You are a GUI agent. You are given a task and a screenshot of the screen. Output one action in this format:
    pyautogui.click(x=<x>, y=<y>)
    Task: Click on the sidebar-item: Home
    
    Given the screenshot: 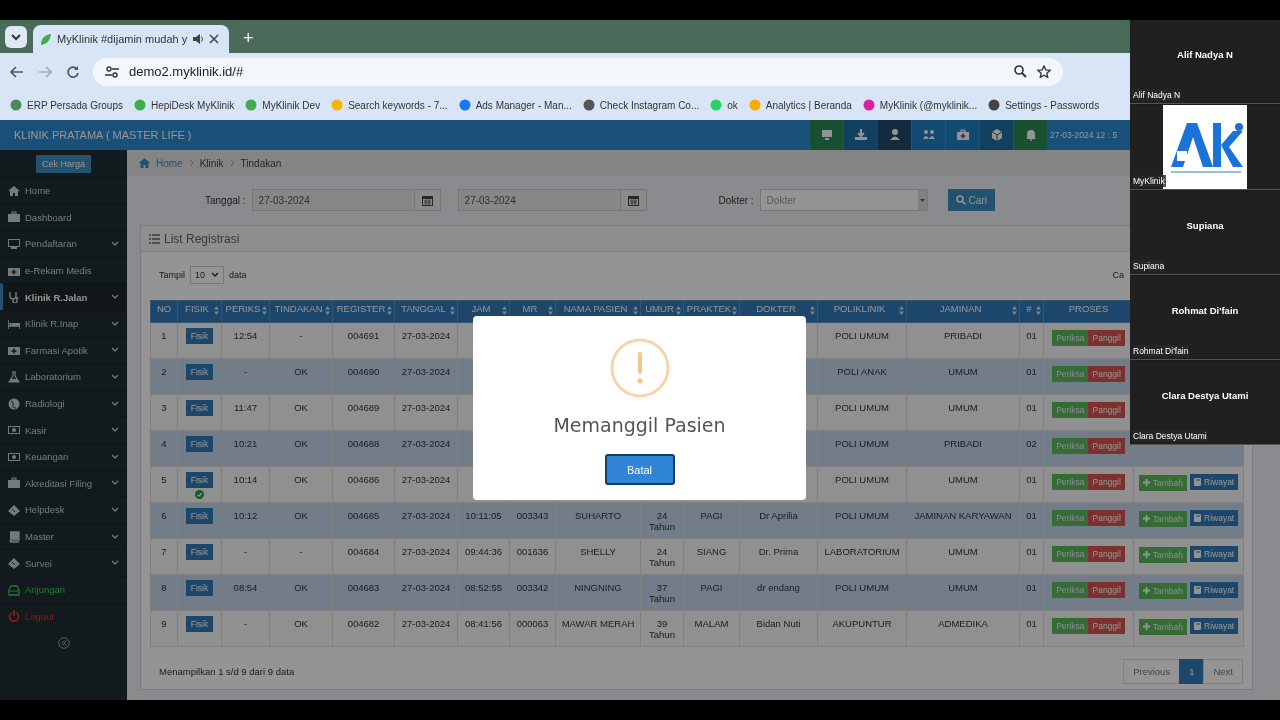 What is the action you would take?
    pyautogui.click(x=63, y=190)
    